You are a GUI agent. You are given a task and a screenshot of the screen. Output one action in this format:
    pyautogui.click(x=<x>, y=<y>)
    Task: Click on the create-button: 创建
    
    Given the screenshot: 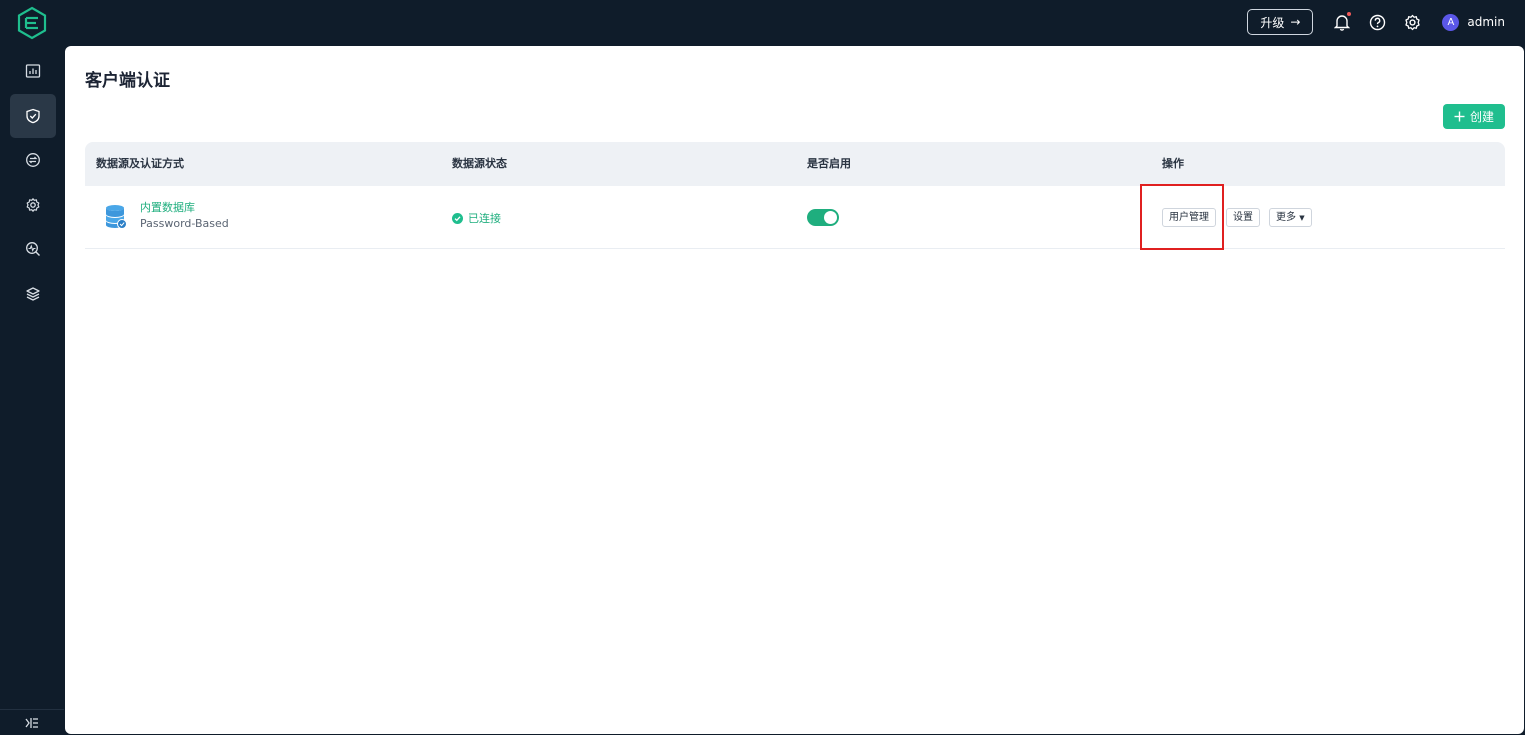 What is the action you would take?
    pyautogui.click(x=1474, y=116)
    